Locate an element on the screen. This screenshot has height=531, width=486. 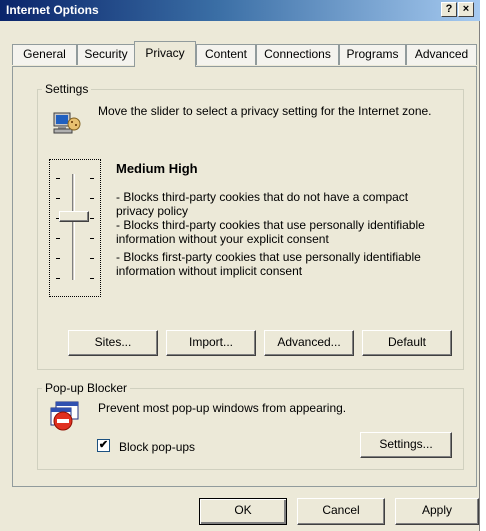
privacy-slider is located at coordinates (75, 228).